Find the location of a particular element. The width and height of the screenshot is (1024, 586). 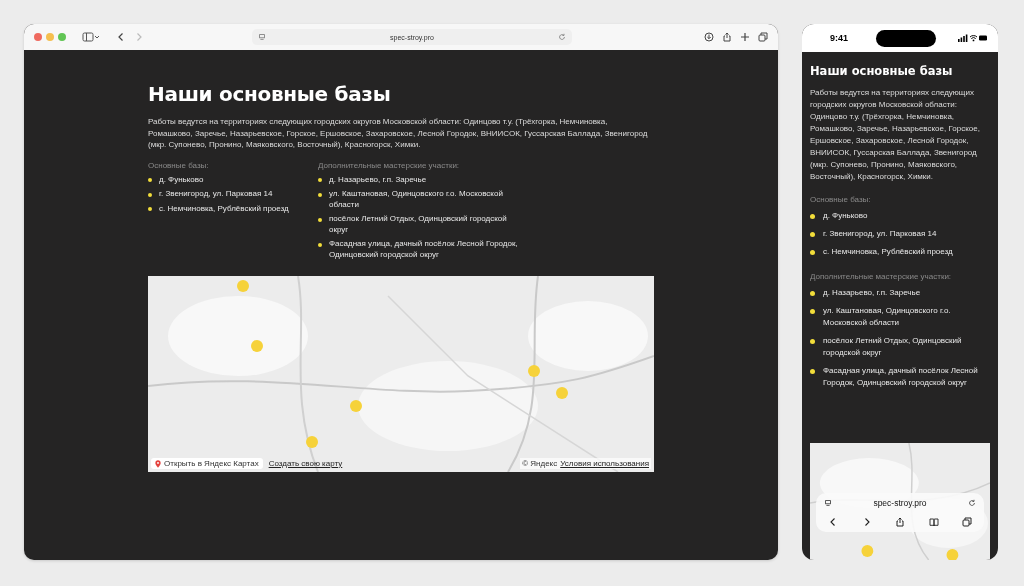

pin-icon is located at coordinates (158, 463).